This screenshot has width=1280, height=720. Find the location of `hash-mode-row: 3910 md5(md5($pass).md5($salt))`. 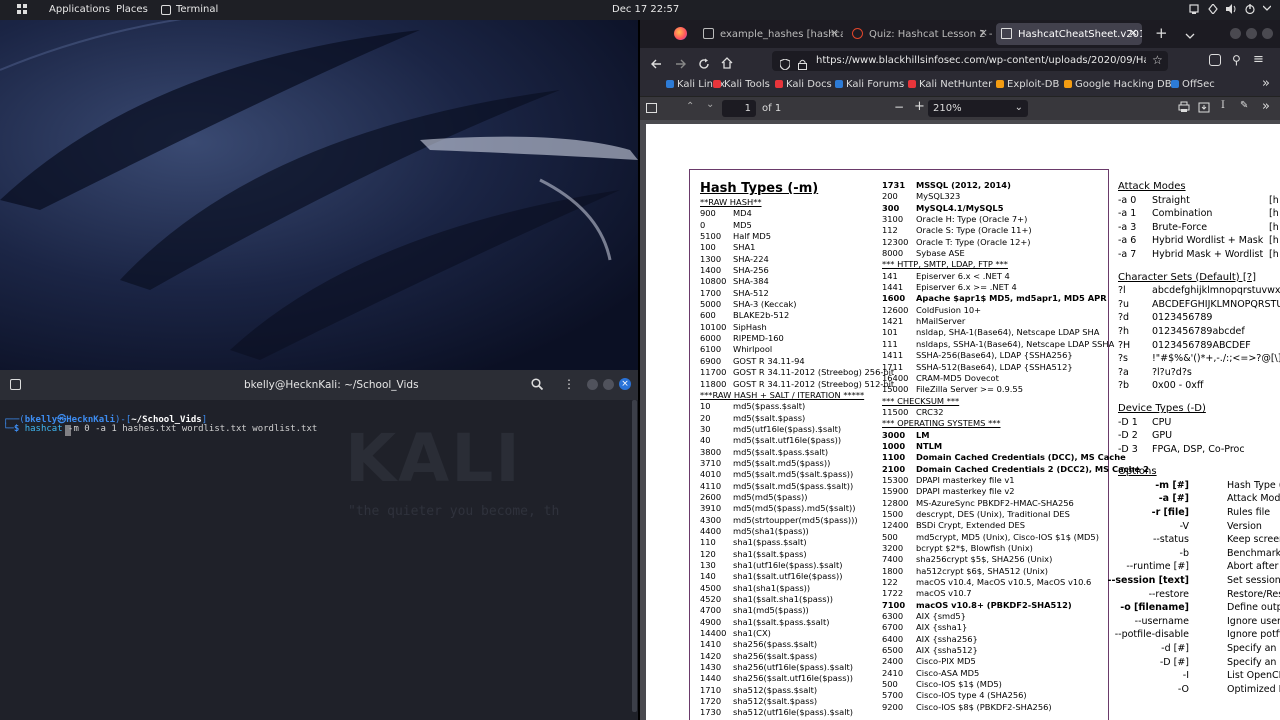

hash-mode-row: 3910 md5(md5($pass).md5($salt)) is located at coordinates (790, 508).